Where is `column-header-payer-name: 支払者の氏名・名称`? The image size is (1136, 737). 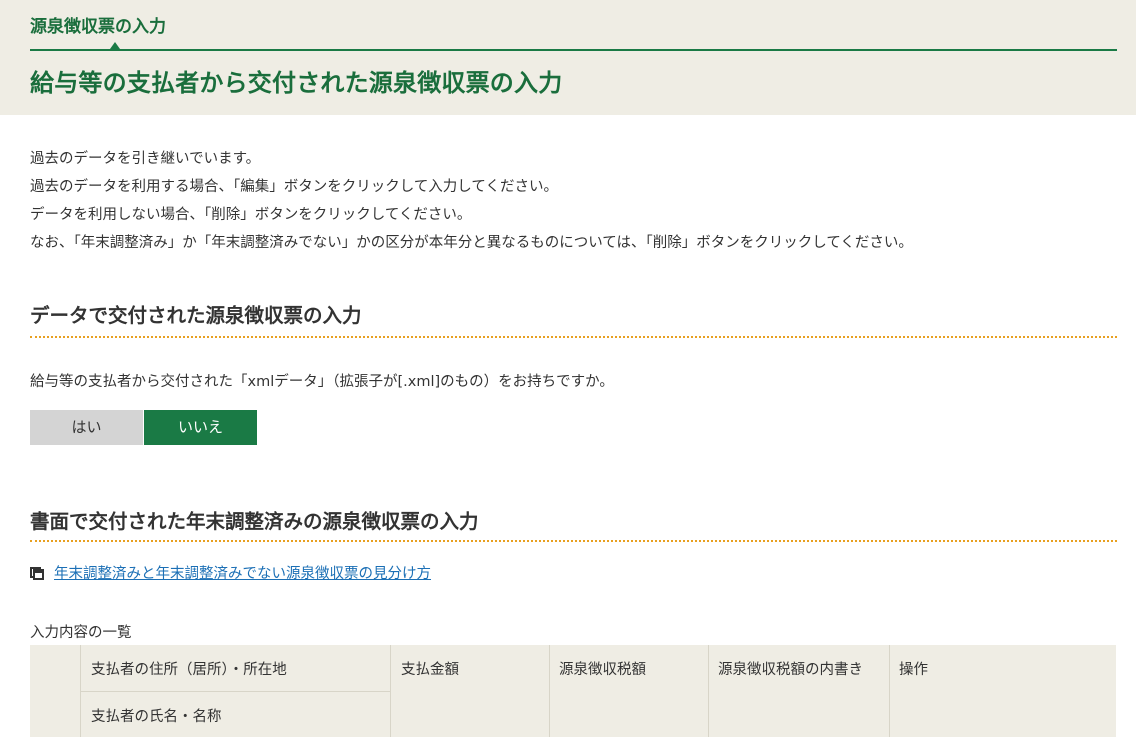
column-header-payer-name: 支払者の氏名・名称 is located at coordinates (156, 717).